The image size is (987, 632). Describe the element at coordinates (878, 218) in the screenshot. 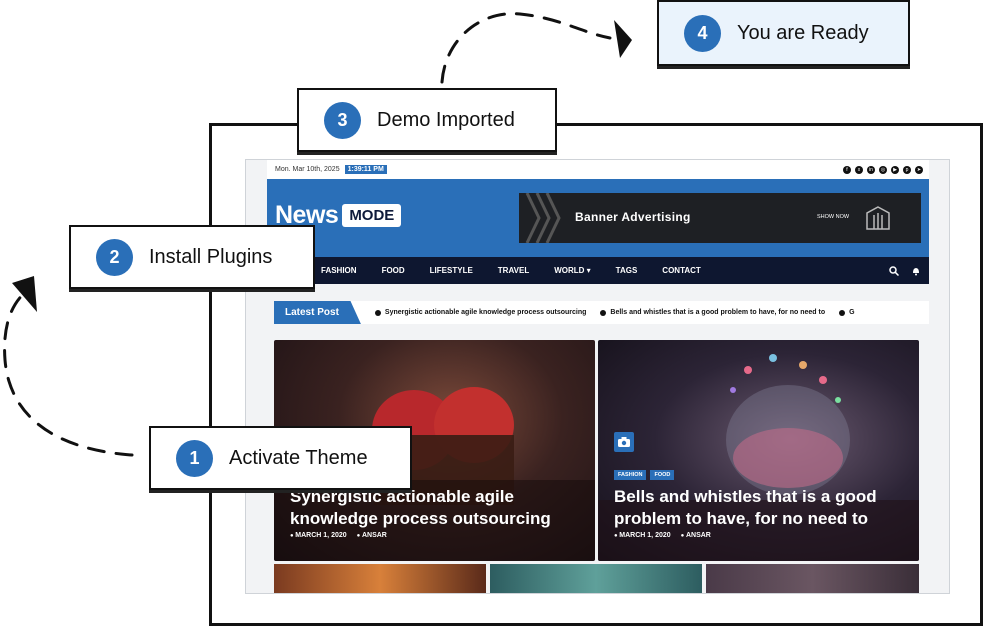

I see `banner-logo-icon` at that location.